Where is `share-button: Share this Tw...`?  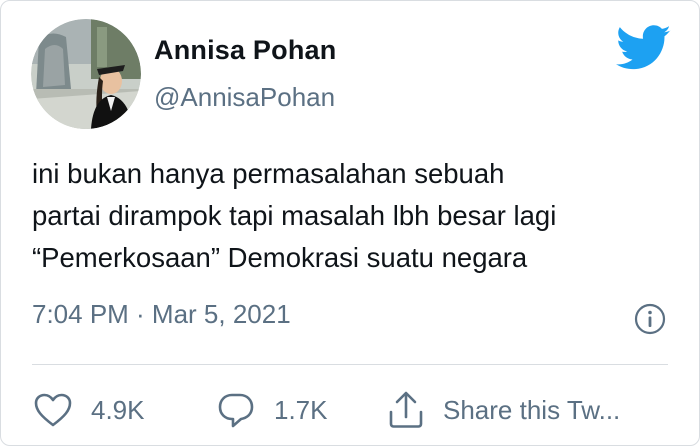 share-button: Share this Tw... is located at coordinates (503, 410).